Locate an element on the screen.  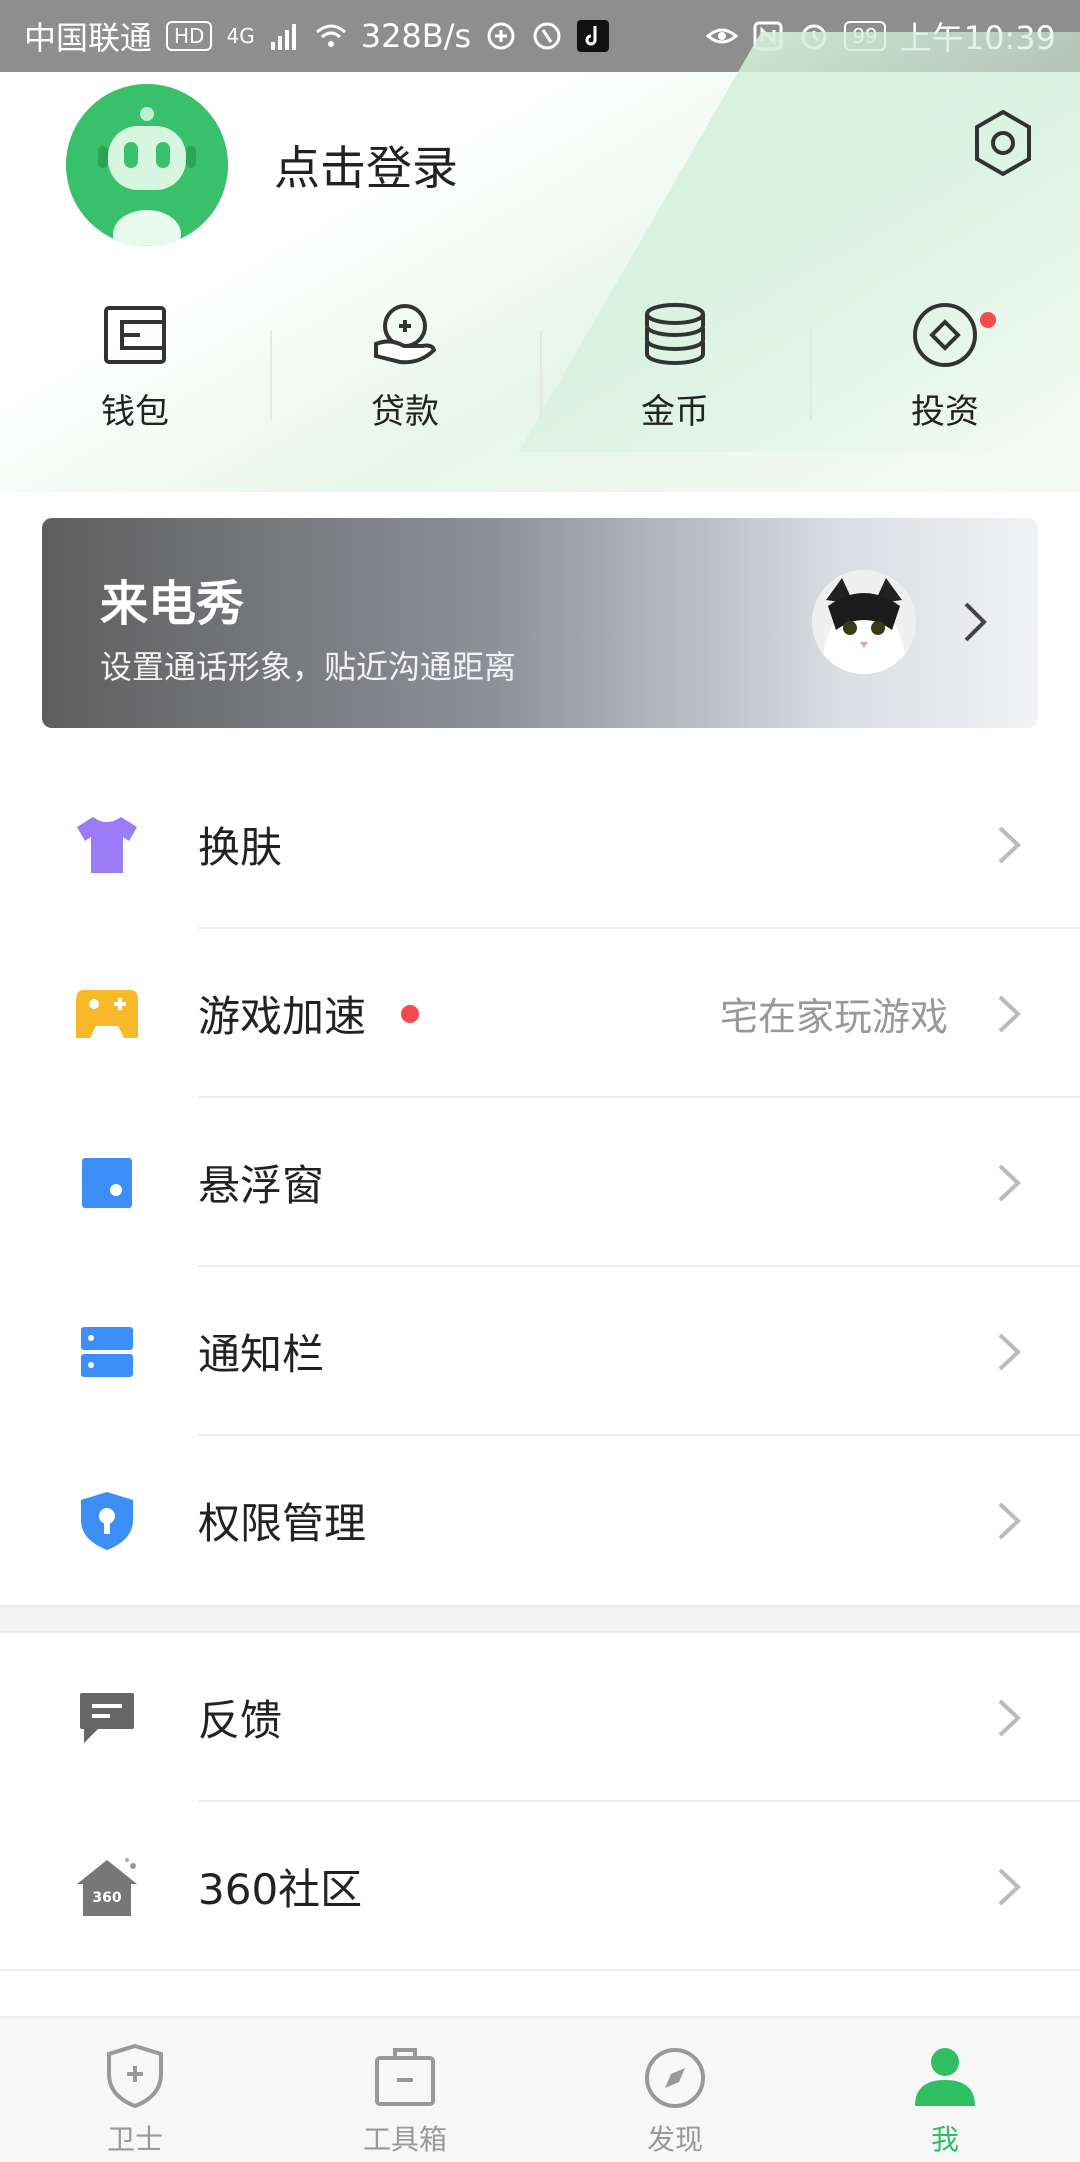
tiktok-icon is located at coordinates (593, 36).